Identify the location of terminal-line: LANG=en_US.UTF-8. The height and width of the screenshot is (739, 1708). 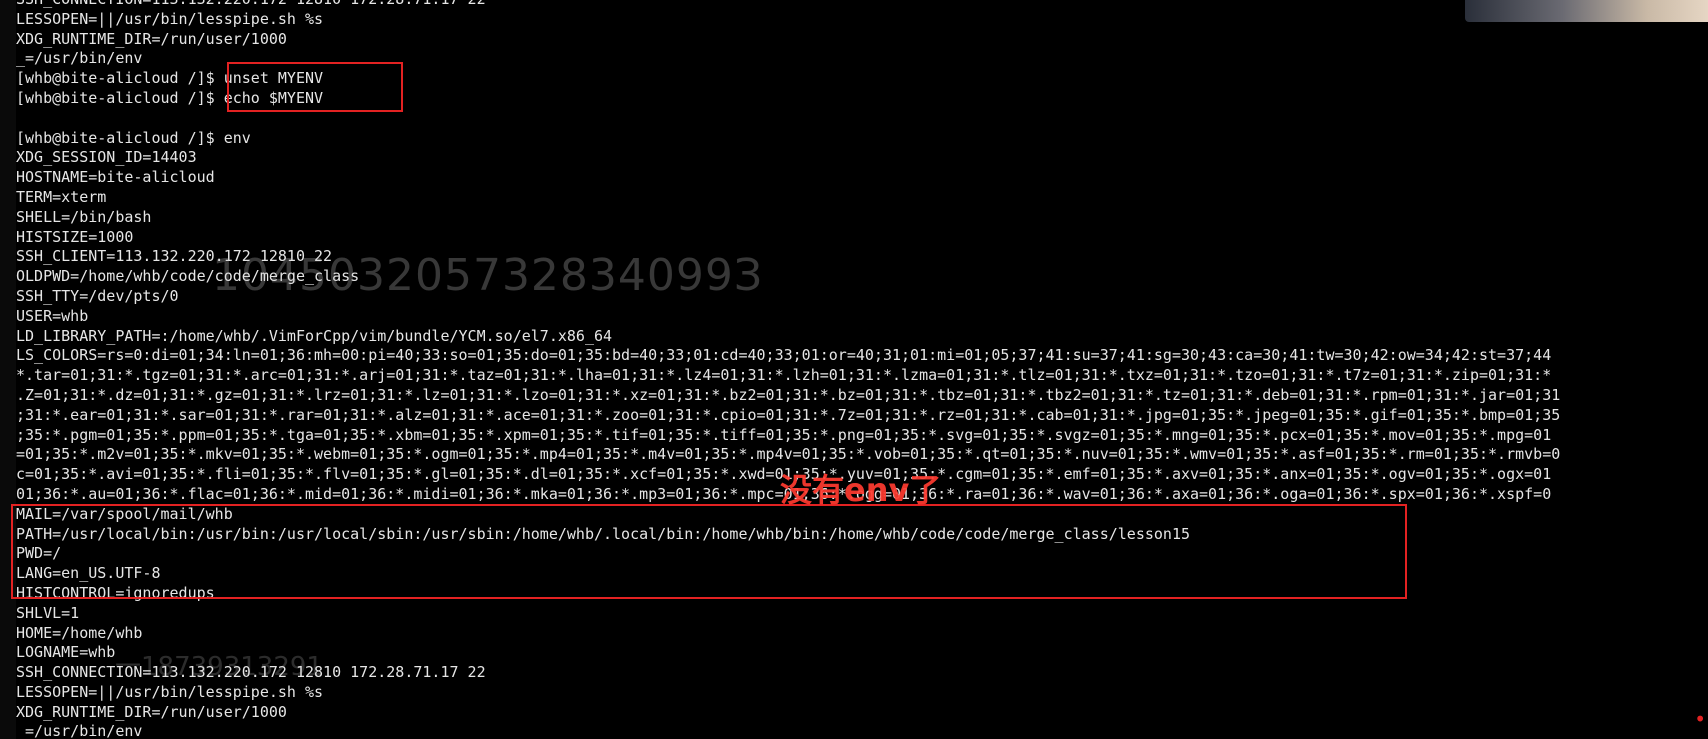
(88, 573).